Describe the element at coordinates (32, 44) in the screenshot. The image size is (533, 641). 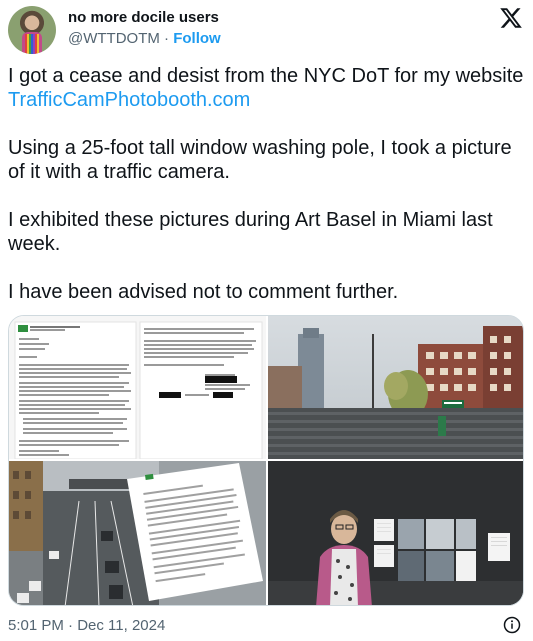
I see `avatar-figure-stripes` at that location.